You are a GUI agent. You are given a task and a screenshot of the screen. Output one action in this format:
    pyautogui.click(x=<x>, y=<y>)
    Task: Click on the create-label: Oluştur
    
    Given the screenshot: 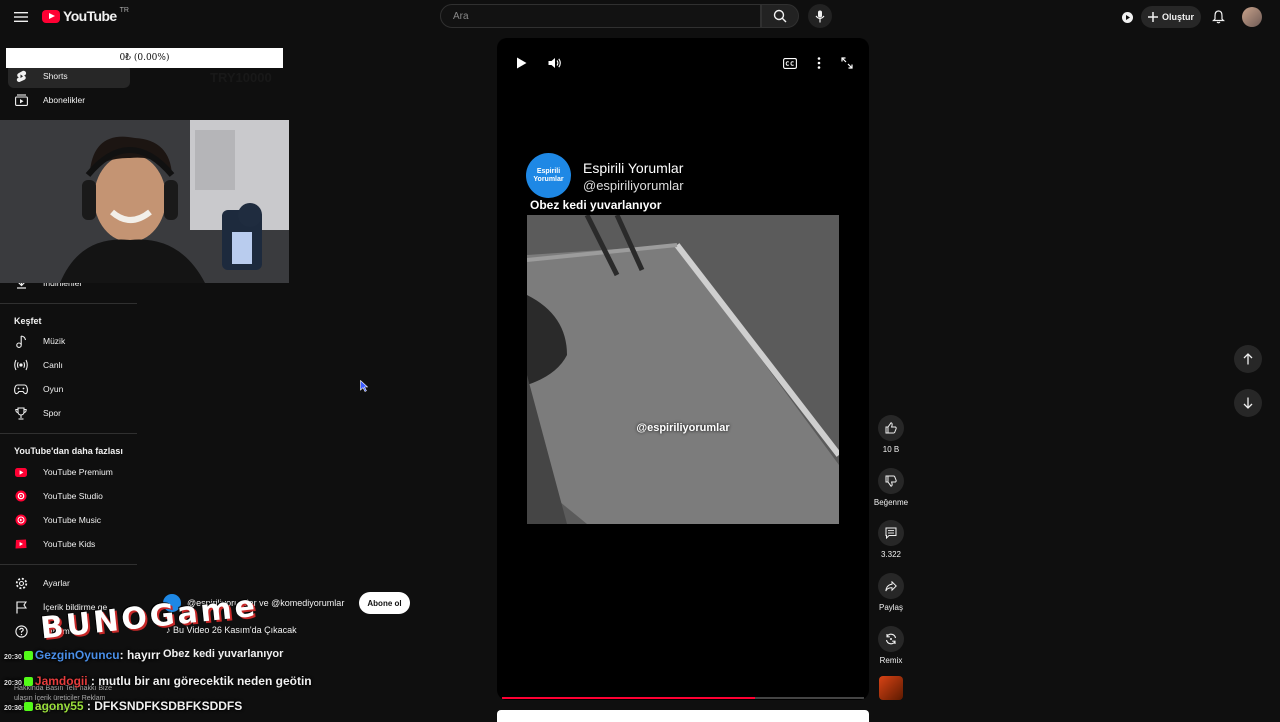 What is the action you would take?
    pyautogui.click(x=1177, y=17)
    